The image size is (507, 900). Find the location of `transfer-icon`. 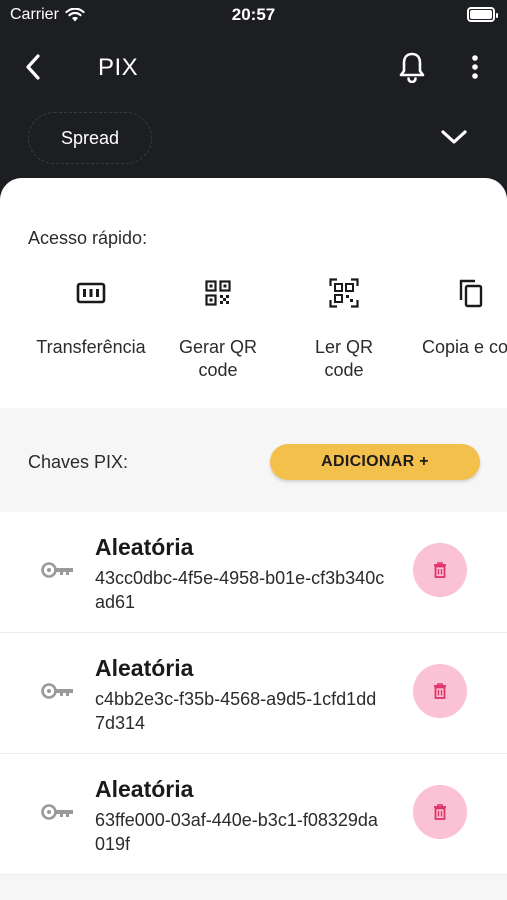

transfer-icon is located at coordinates (91, 293).